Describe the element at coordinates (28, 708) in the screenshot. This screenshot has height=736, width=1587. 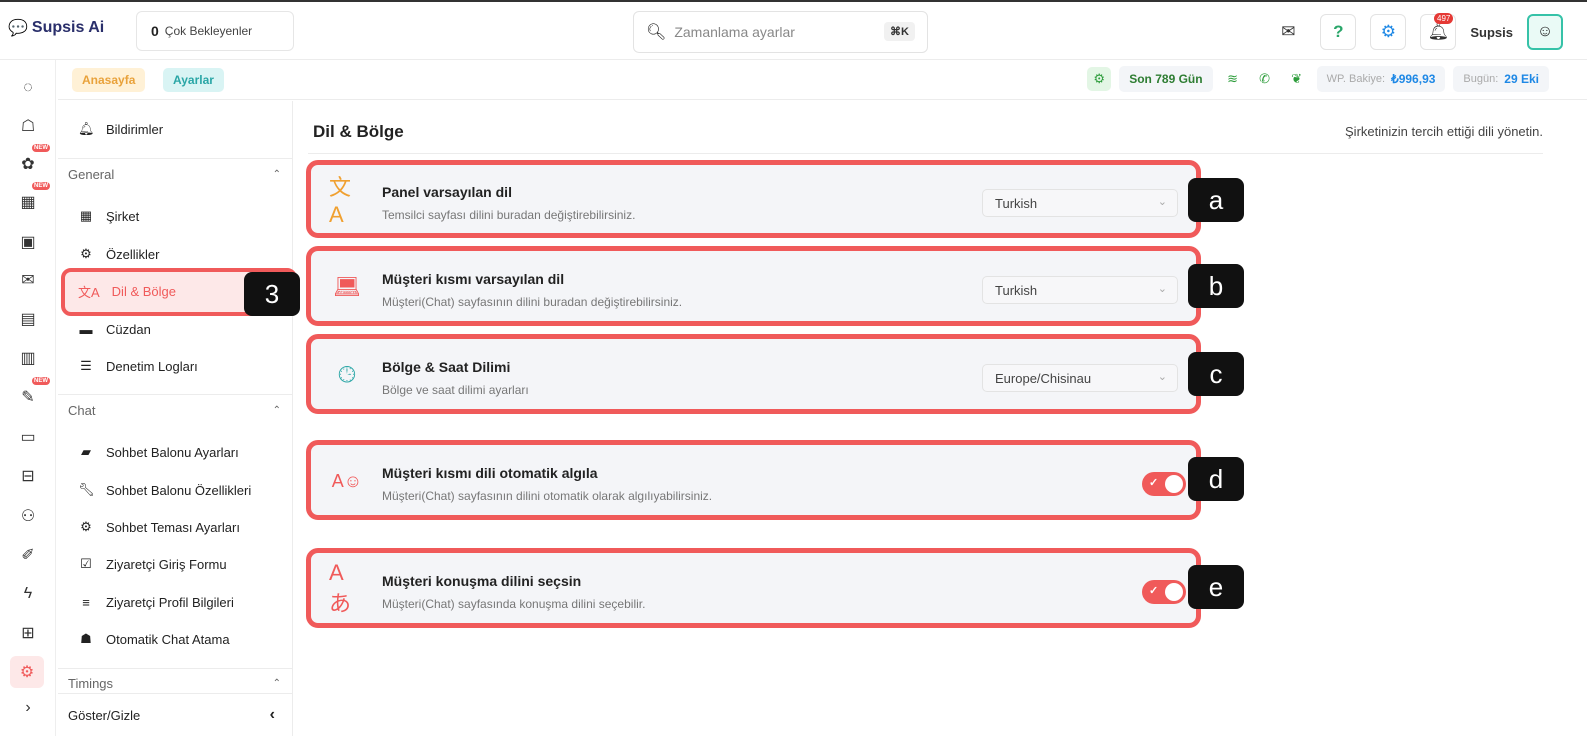
I see `chevron-right-icon: ›` at that location.